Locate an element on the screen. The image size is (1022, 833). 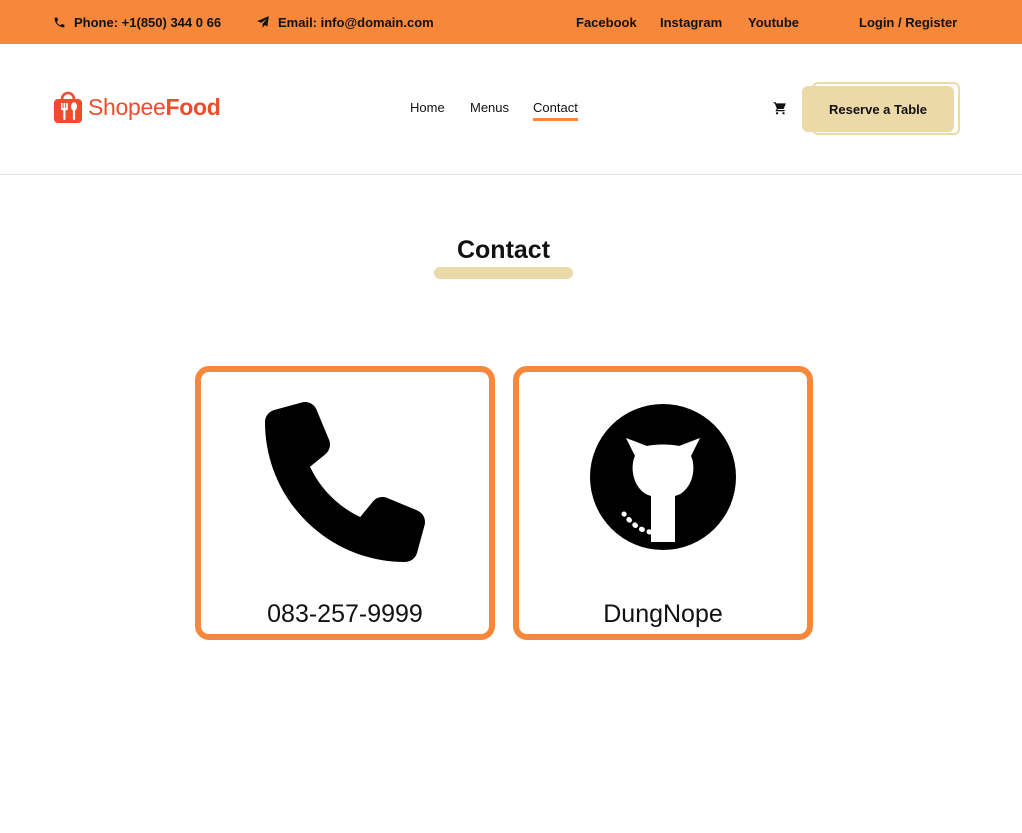
nav-menus: Menus is located at coordinates (489, 107).